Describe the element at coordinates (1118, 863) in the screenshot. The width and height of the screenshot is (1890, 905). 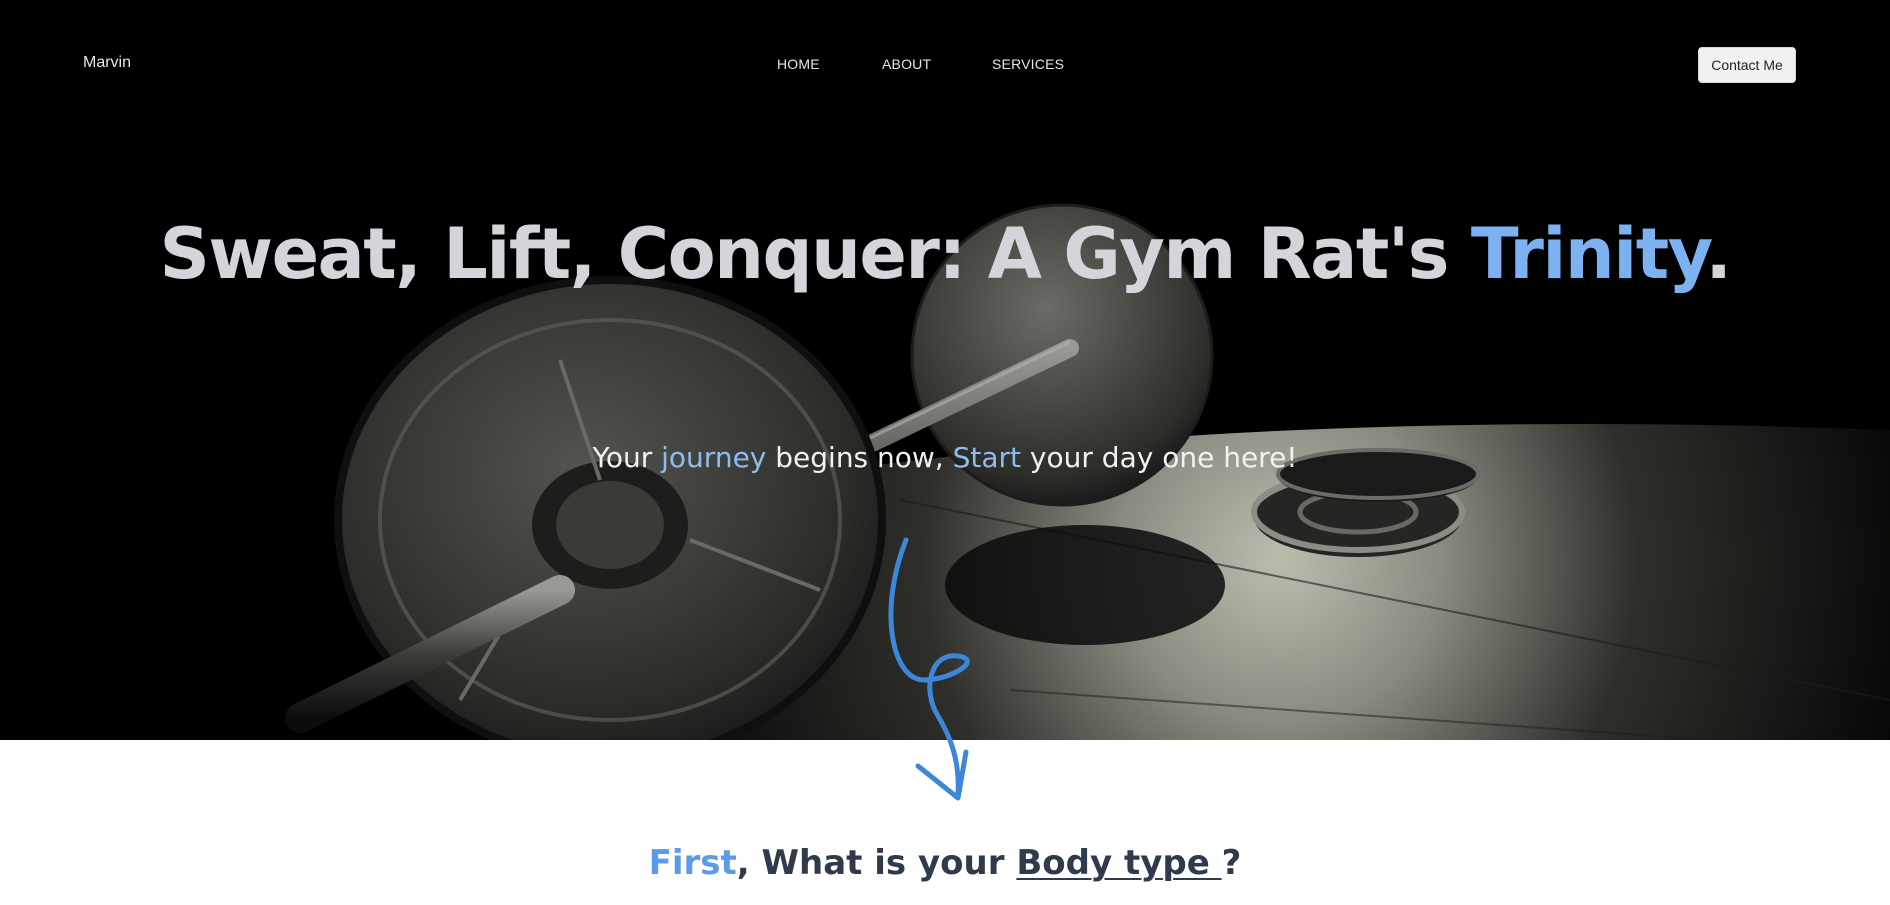
I see `question-body-type-link: Body type` at that location.